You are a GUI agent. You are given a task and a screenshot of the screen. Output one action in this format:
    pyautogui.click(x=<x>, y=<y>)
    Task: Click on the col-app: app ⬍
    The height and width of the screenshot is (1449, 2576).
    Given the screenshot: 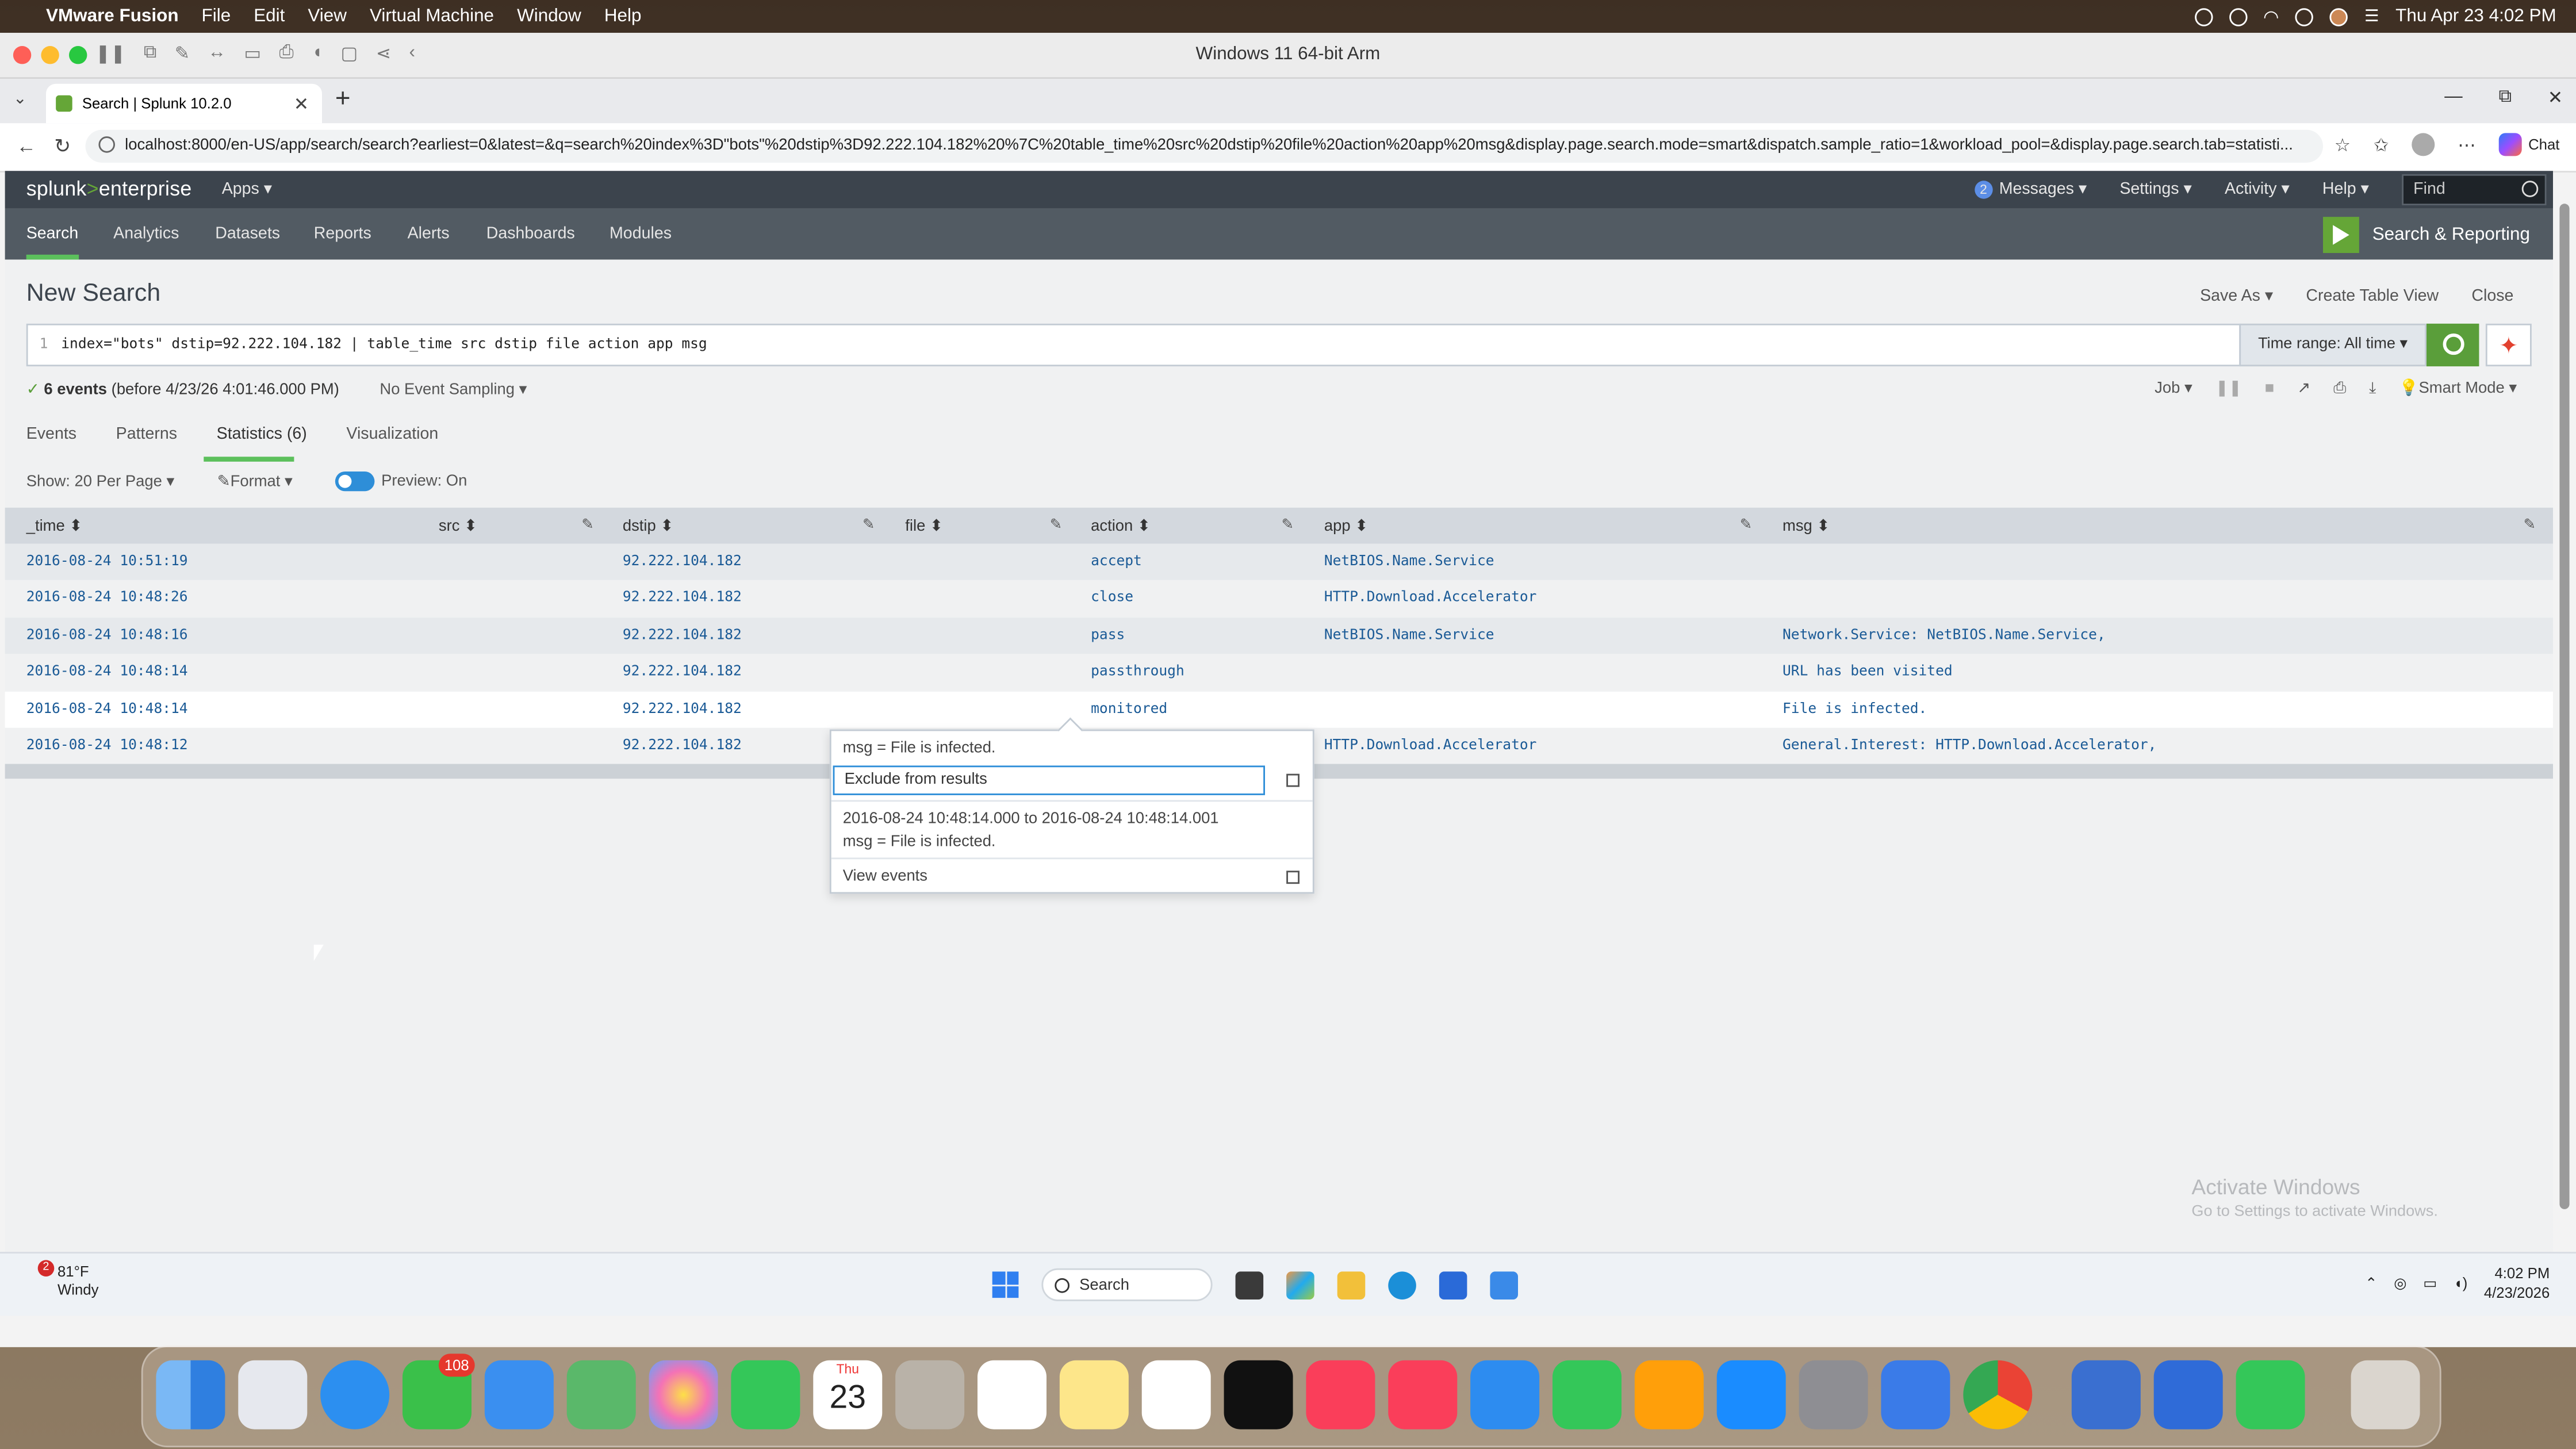 What is the action you would take?
    pyautogui.click(x=1346, y=526)
    